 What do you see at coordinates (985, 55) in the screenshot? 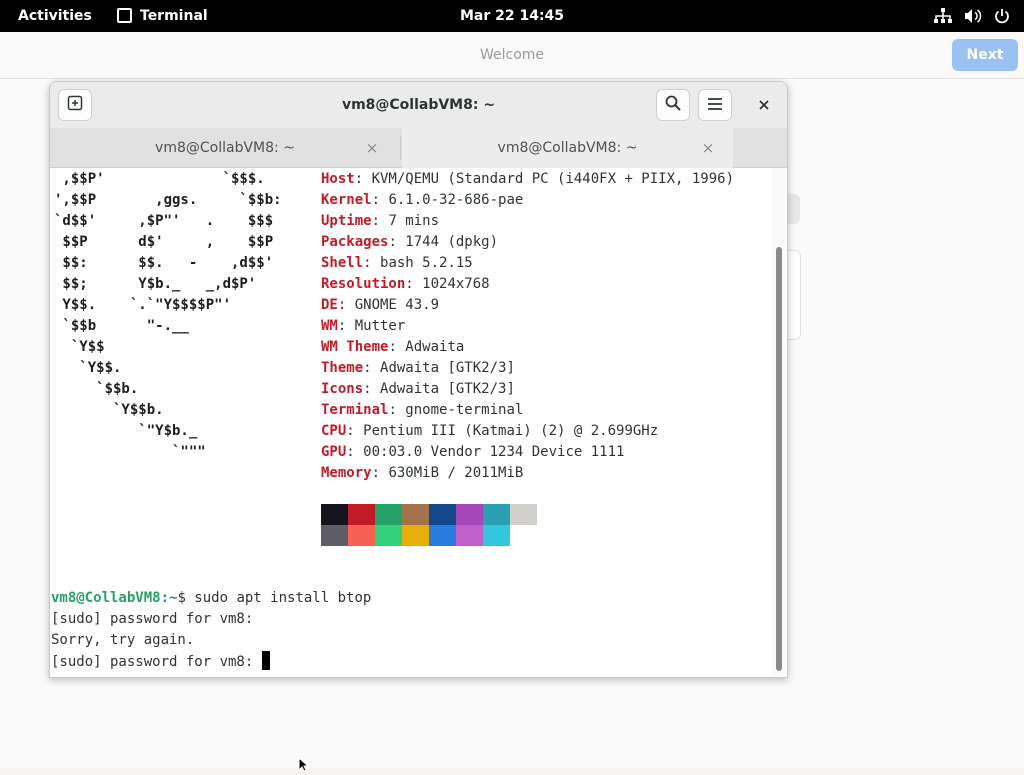
I see `next-button: Next` at bounding box center [985, 55].